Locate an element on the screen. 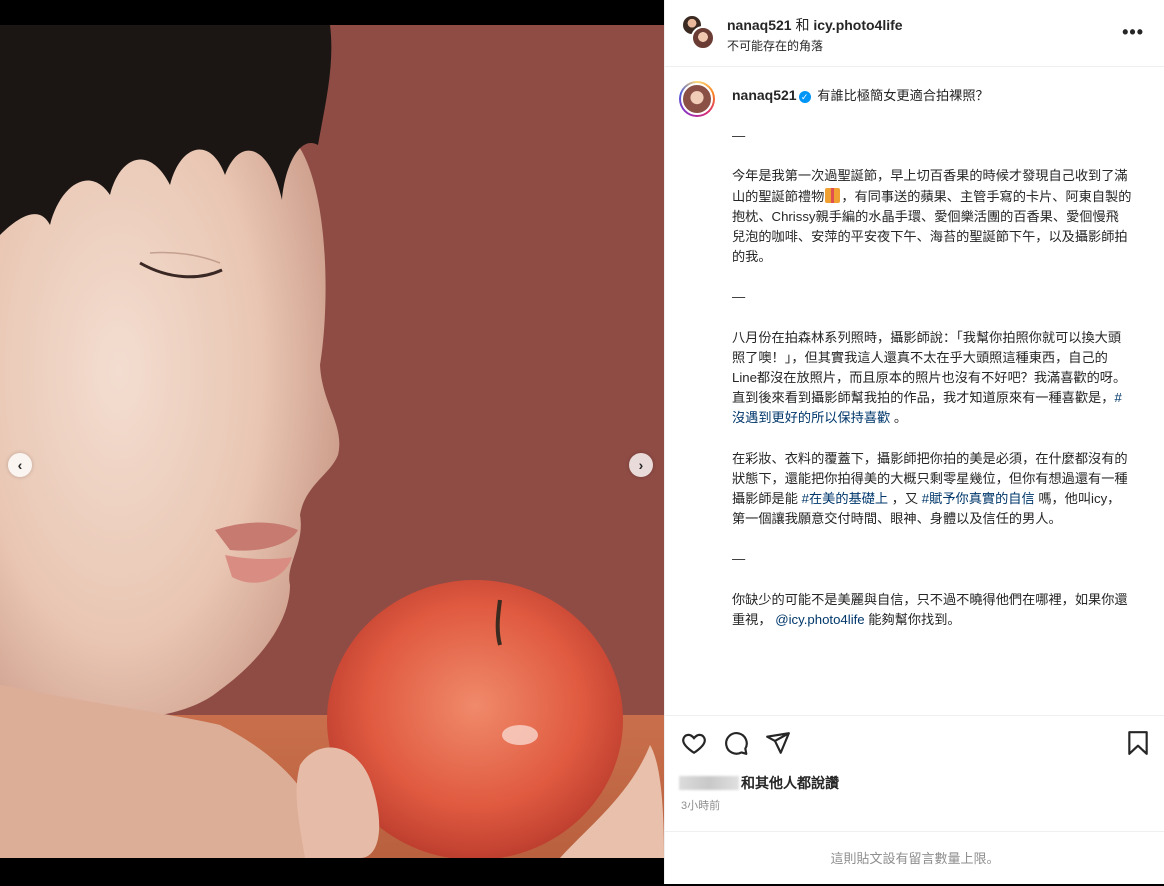 The width and height of the screenshot is (1164, 886). collab-usernames: nanaq521 和 icy.photo4life is located at coordinates (815, 25).